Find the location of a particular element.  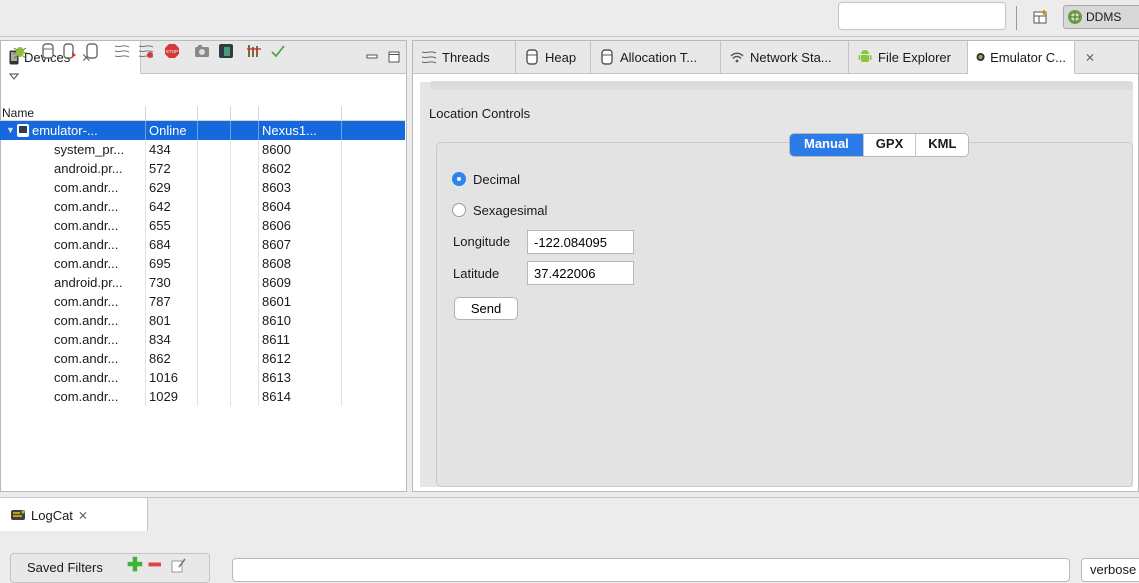

close-icon: ⨯ is located at coordinates (1085, 57).